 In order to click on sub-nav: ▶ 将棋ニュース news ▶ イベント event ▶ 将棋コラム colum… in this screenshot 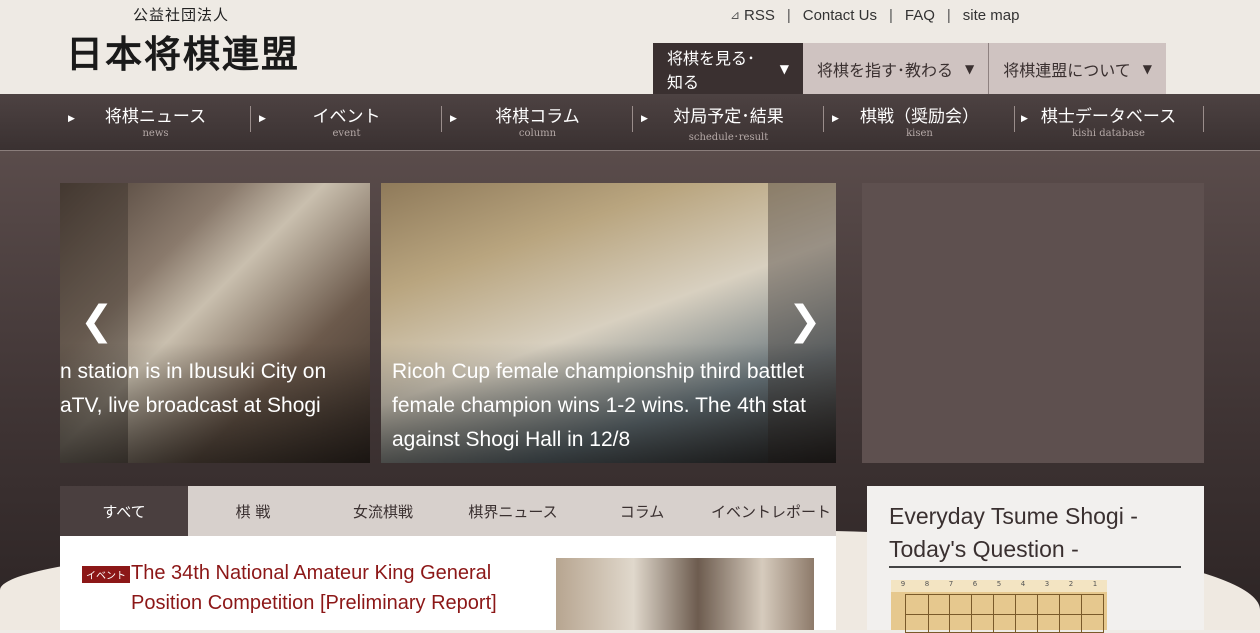, I will do `click(630, 122)`.